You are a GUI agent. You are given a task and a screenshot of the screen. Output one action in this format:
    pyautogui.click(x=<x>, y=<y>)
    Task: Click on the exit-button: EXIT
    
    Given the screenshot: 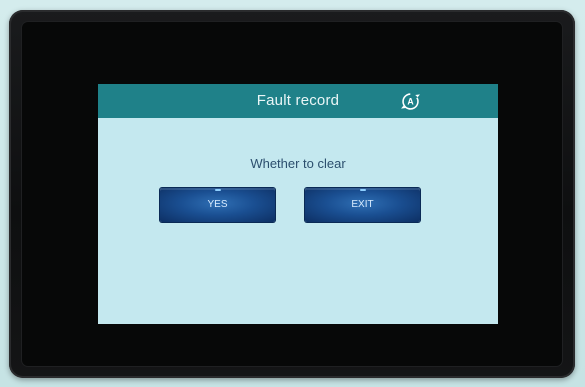 What is the action you would take?
    pyautogui.click(x=362, y=205)
    